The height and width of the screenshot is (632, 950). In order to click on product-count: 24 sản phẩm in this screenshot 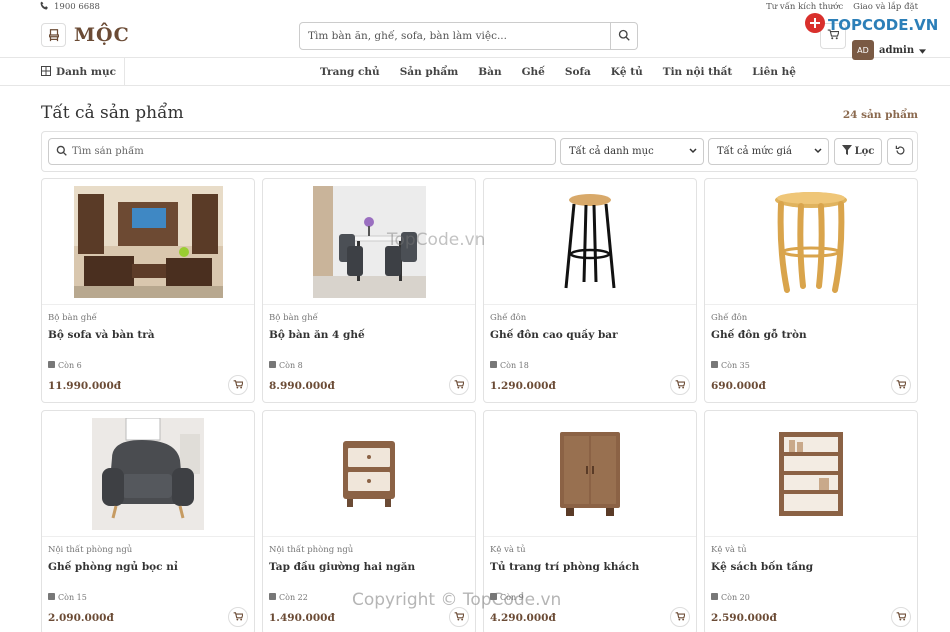, I will do `click(880, 115)`.